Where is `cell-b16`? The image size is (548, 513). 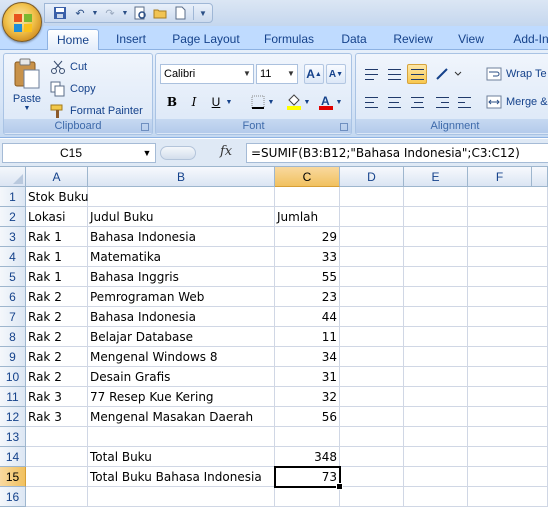
cell-b16 is located at coordinates (181, 497).